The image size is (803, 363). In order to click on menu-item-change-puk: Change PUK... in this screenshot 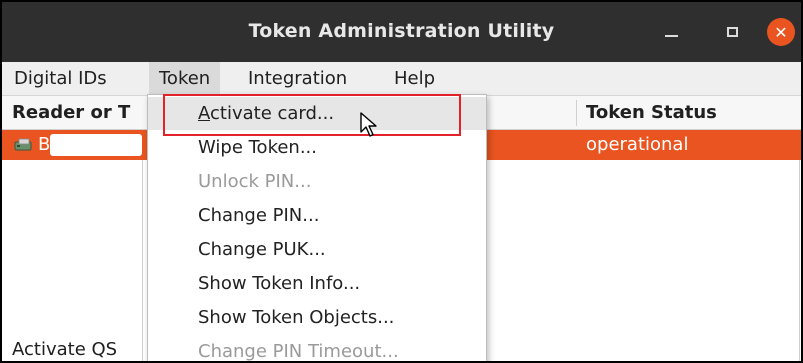, I will do `click(317, 249)`.